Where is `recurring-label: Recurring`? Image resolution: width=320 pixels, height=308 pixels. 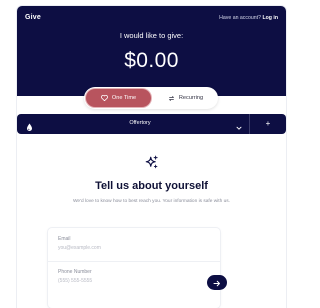
recurring-label: Recurring is located at coordinates (191, 98).